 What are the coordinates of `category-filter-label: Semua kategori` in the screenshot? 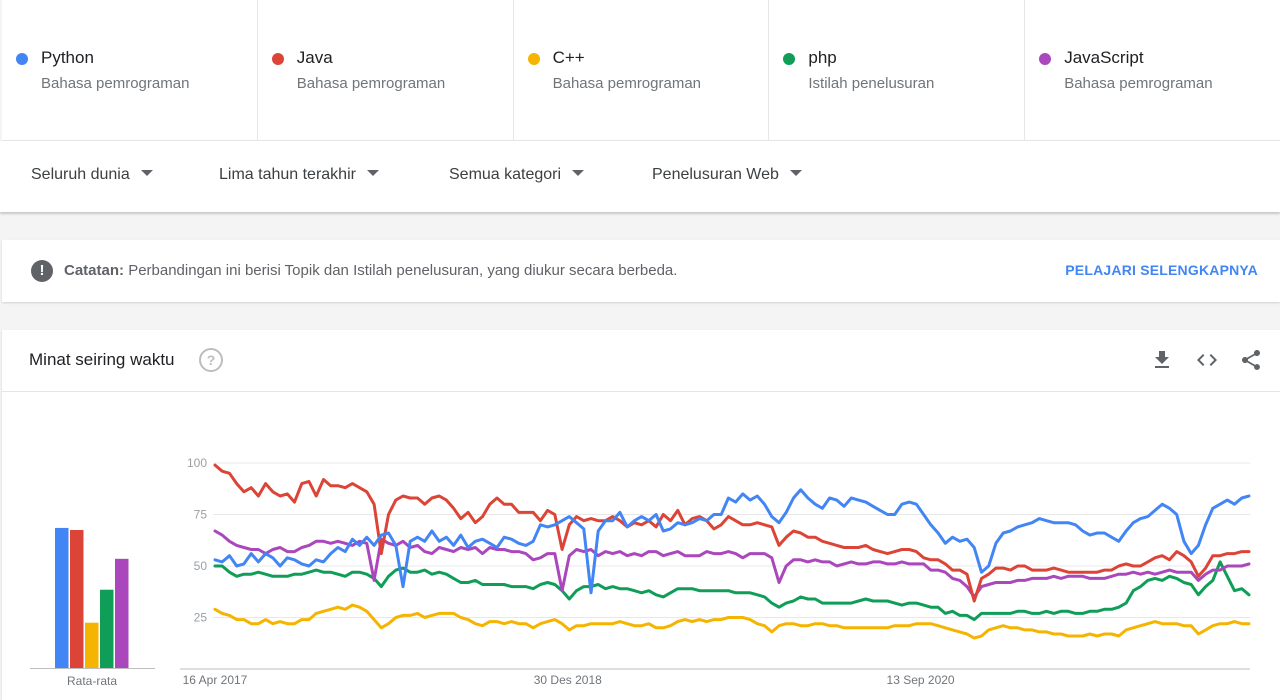 It's located at (505, 174).